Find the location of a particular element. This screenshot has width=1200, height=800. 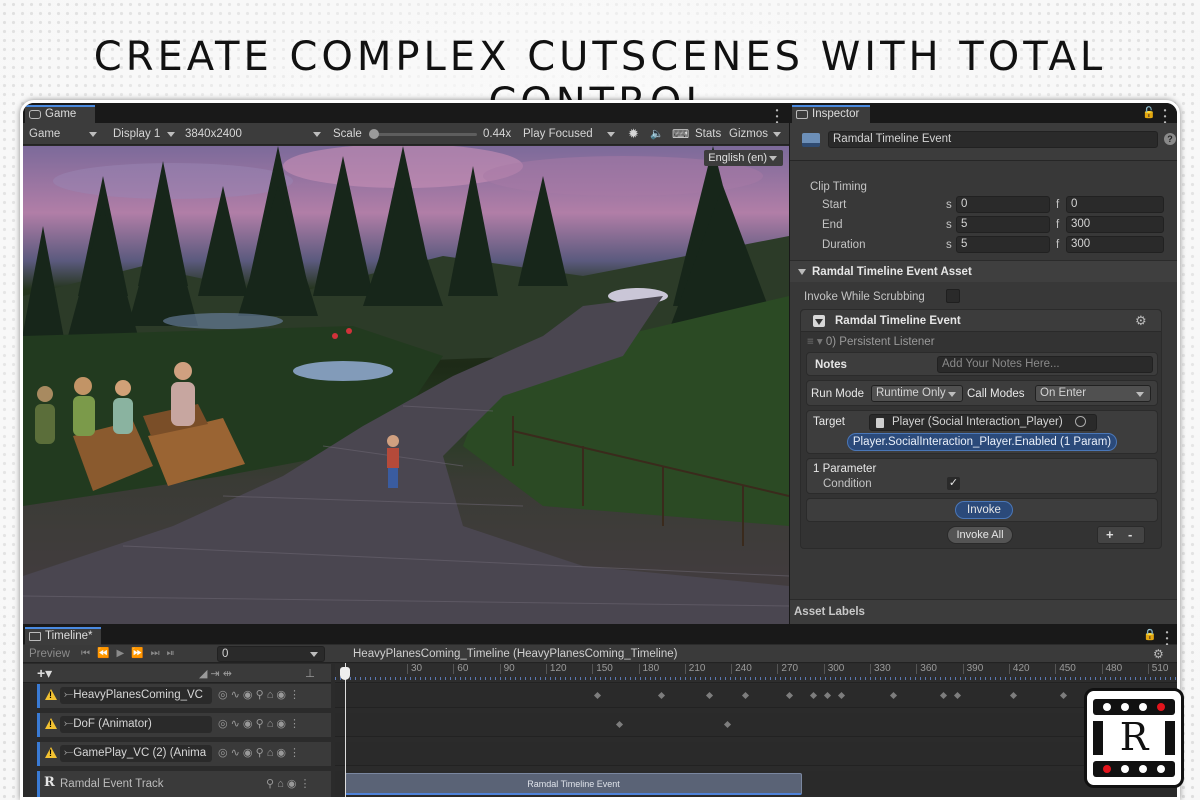

snap-icon: ◢ ⇥ ⇹ is located at coordinates (215, 674).